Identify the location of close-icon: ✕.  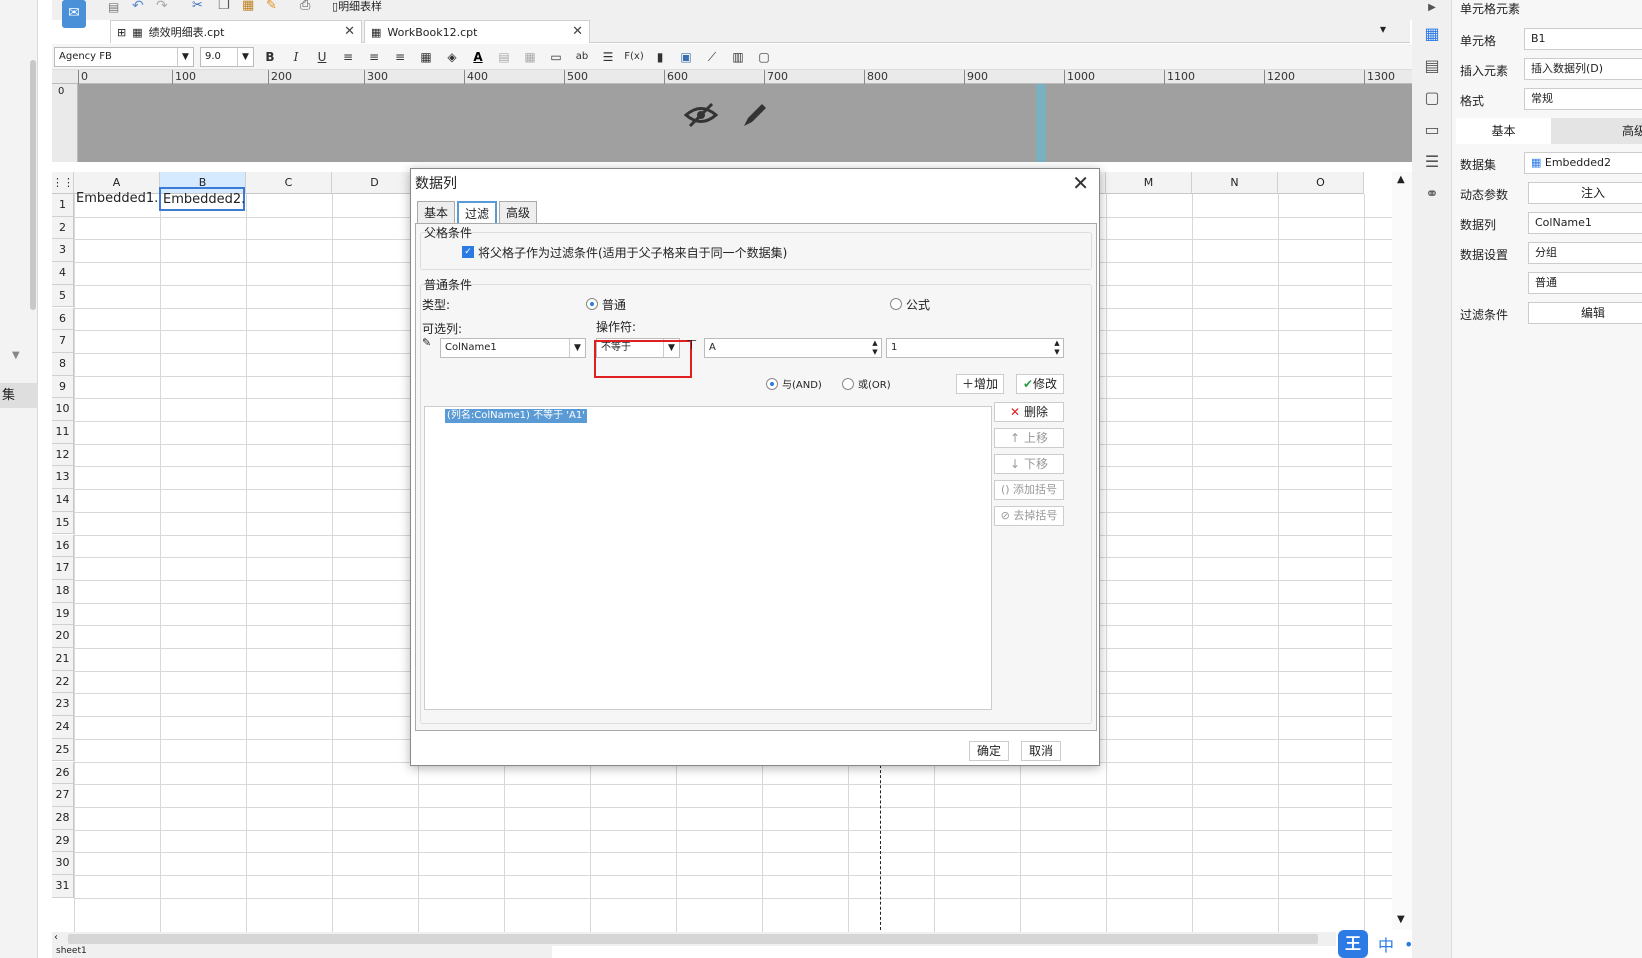
(1080, 183).